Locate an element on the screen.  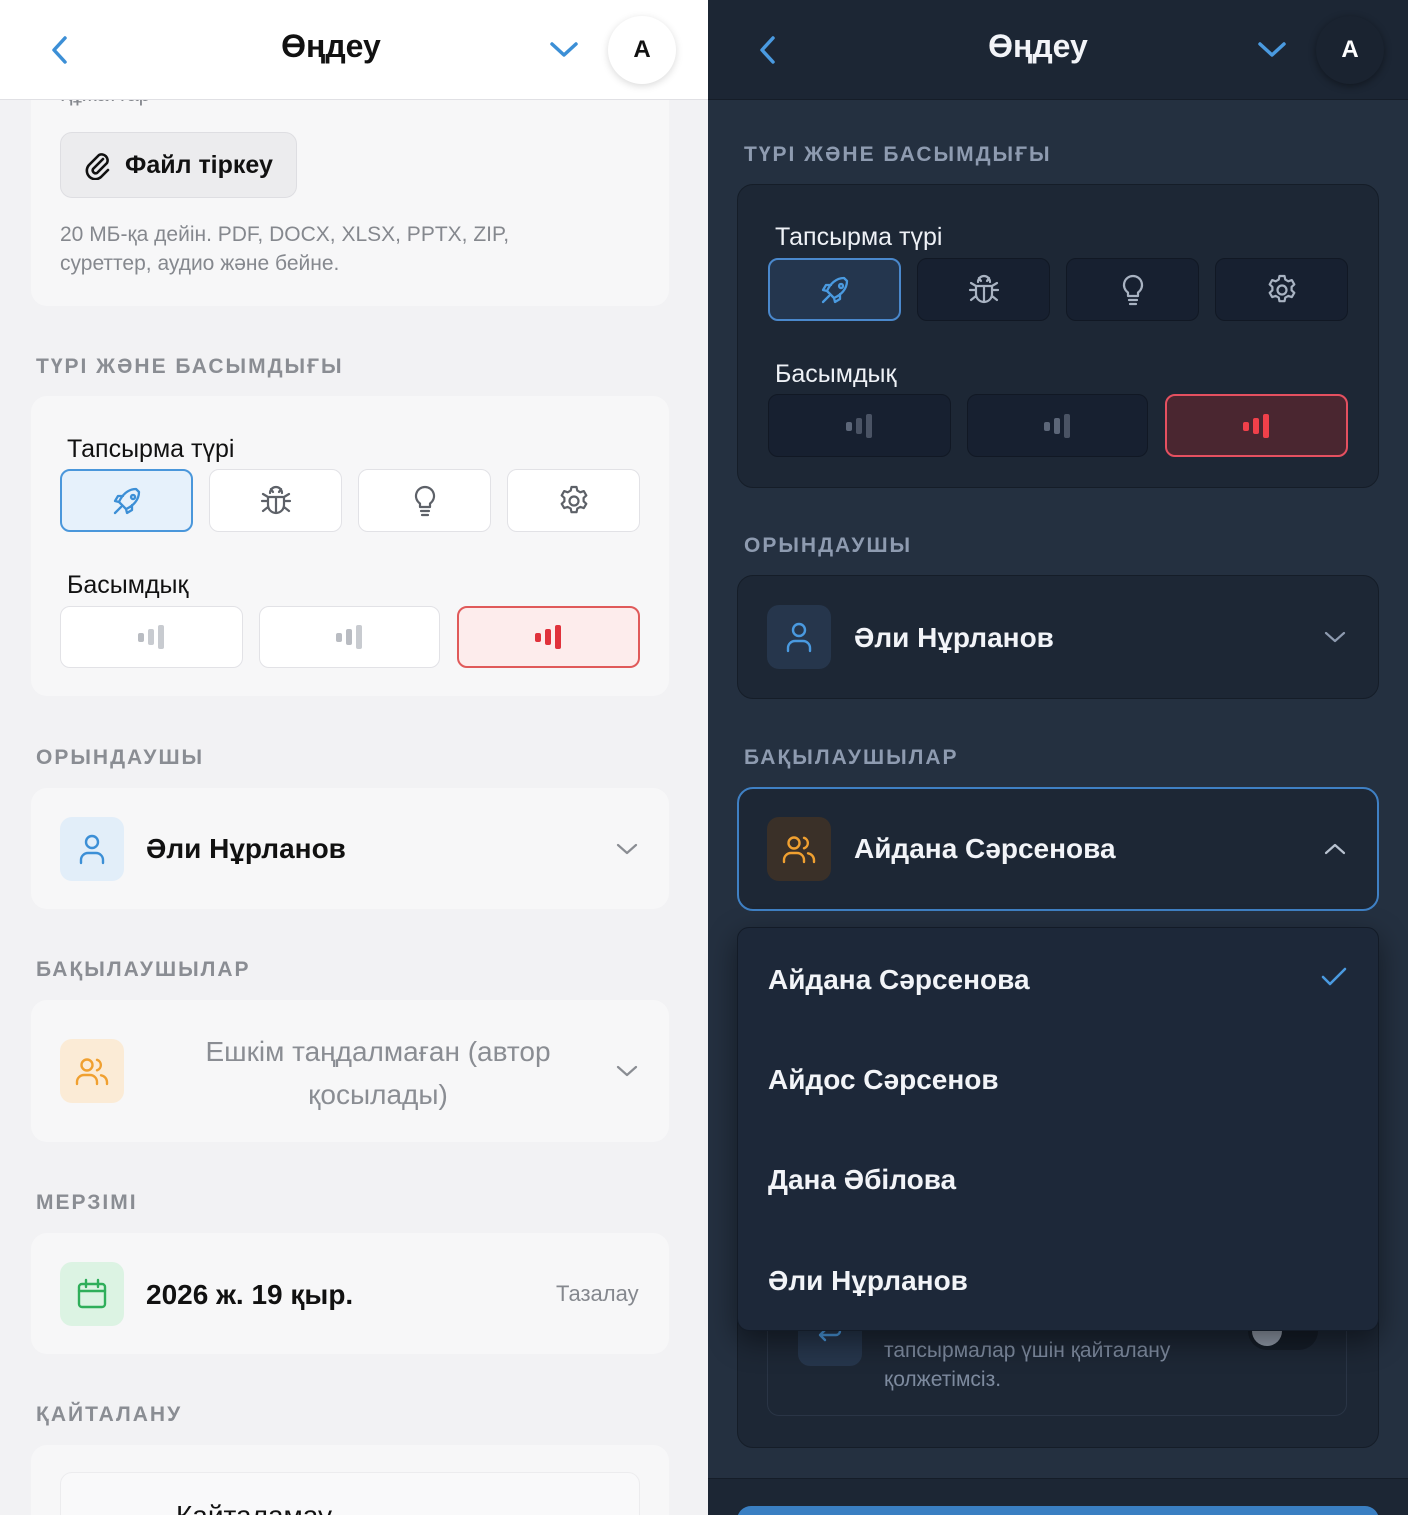
observers-selected-name: Айдана Сәрсенова is located at coordinates (985, 848).